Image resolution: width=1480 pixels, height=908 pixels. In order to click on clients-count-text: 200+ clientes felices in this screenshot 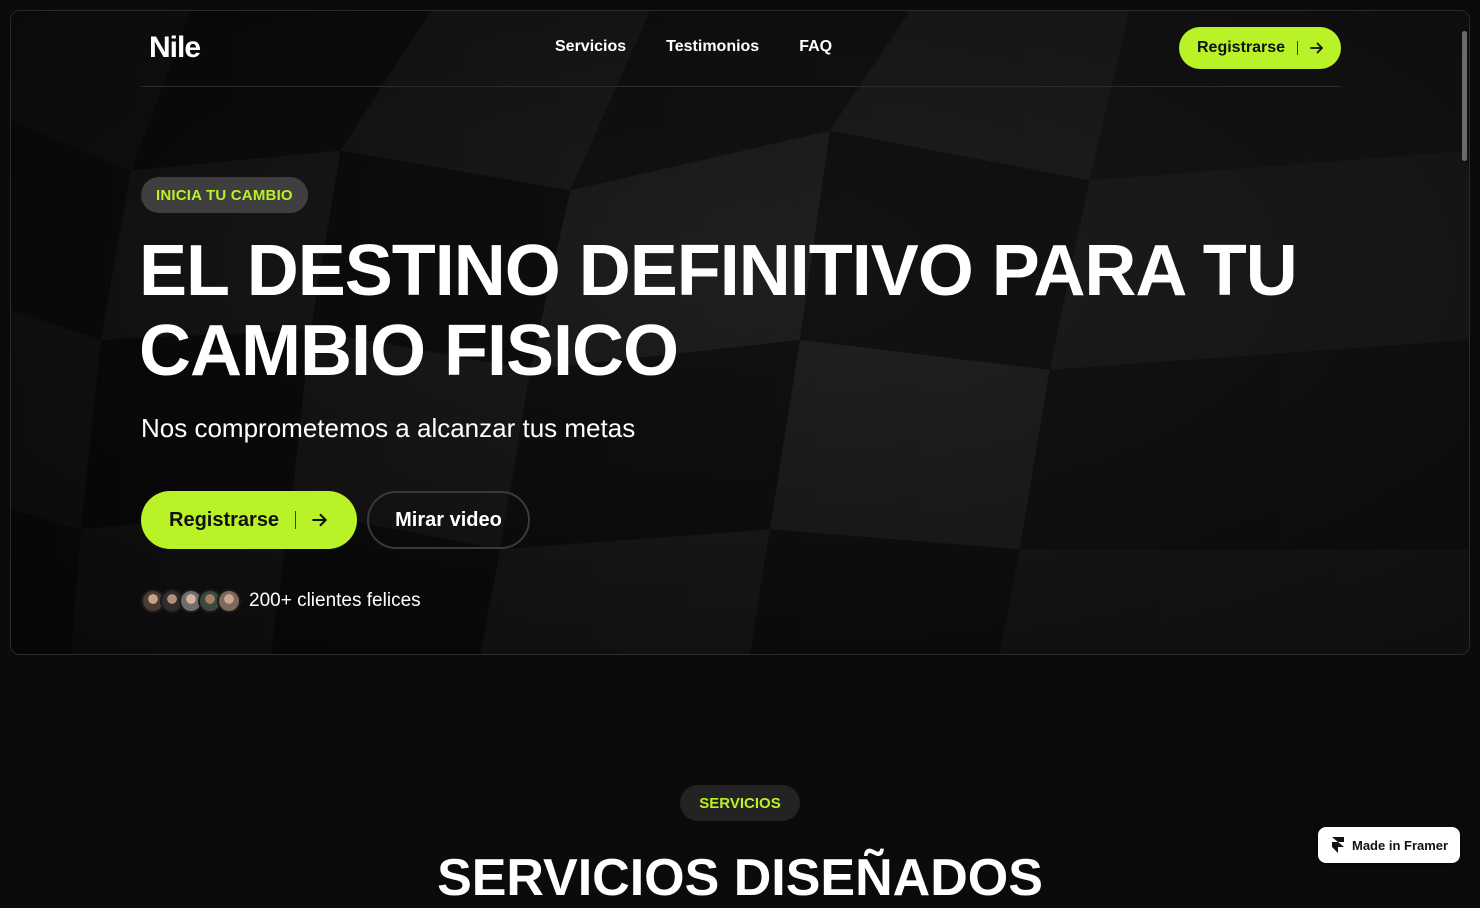, I will do `click(335, 600)`.